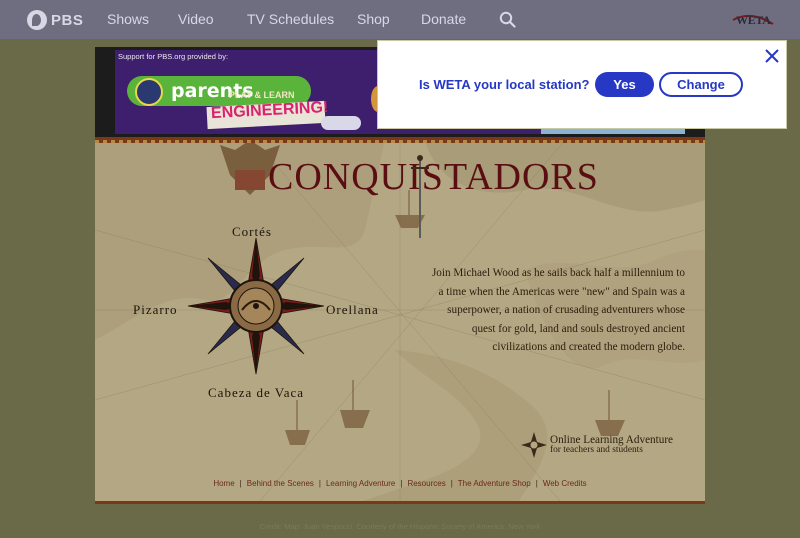 This screenshot has width=800, height=538. I want to click on ola-subtitle: for teachers and students, so click(596, 450).